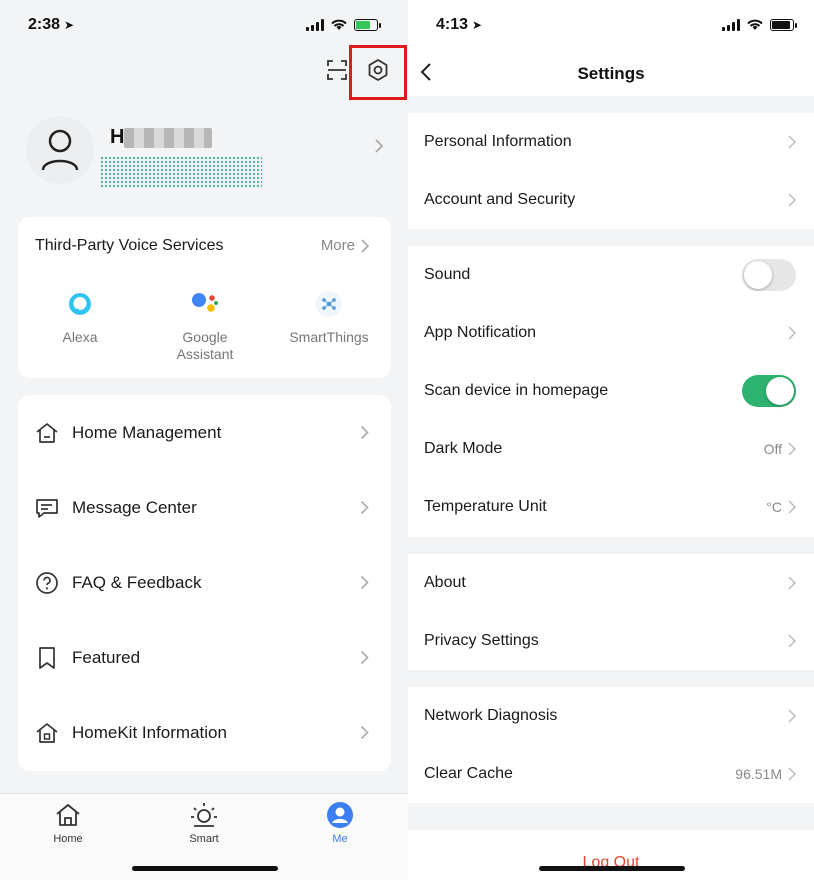  What do you see at coordinates (204, 732) in the screenshot?
I see `menu-item-homekit-information: HomeKit Information` at bounding box center [204, 732].